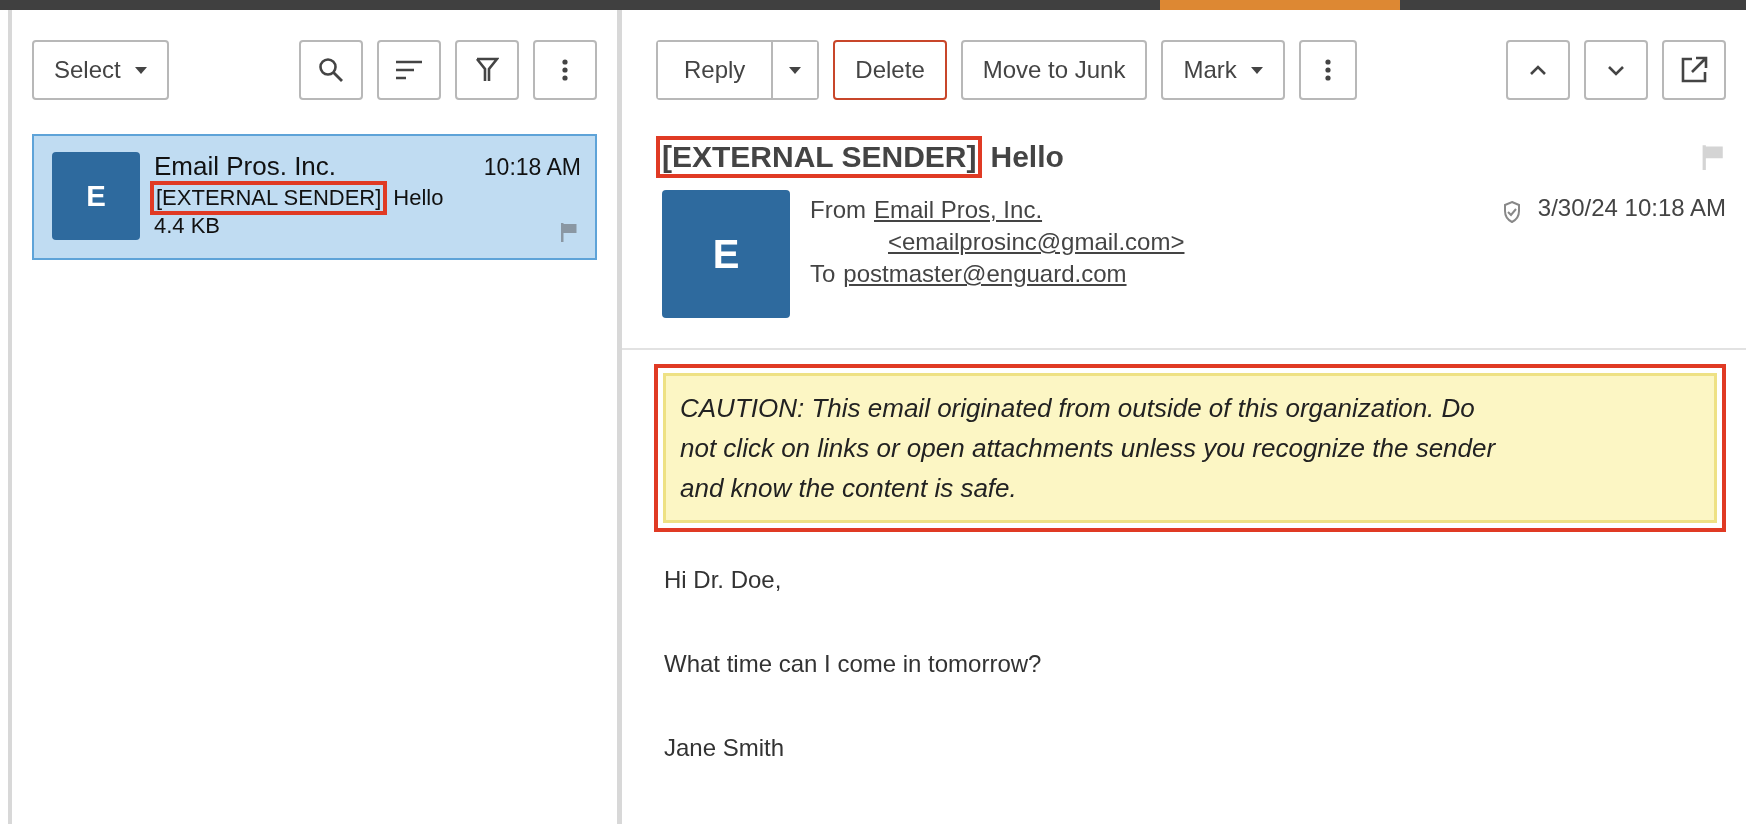 The width and height of the screenshot is (1746, 824). I want to click on shield-check-icon, so click(1511, 212).